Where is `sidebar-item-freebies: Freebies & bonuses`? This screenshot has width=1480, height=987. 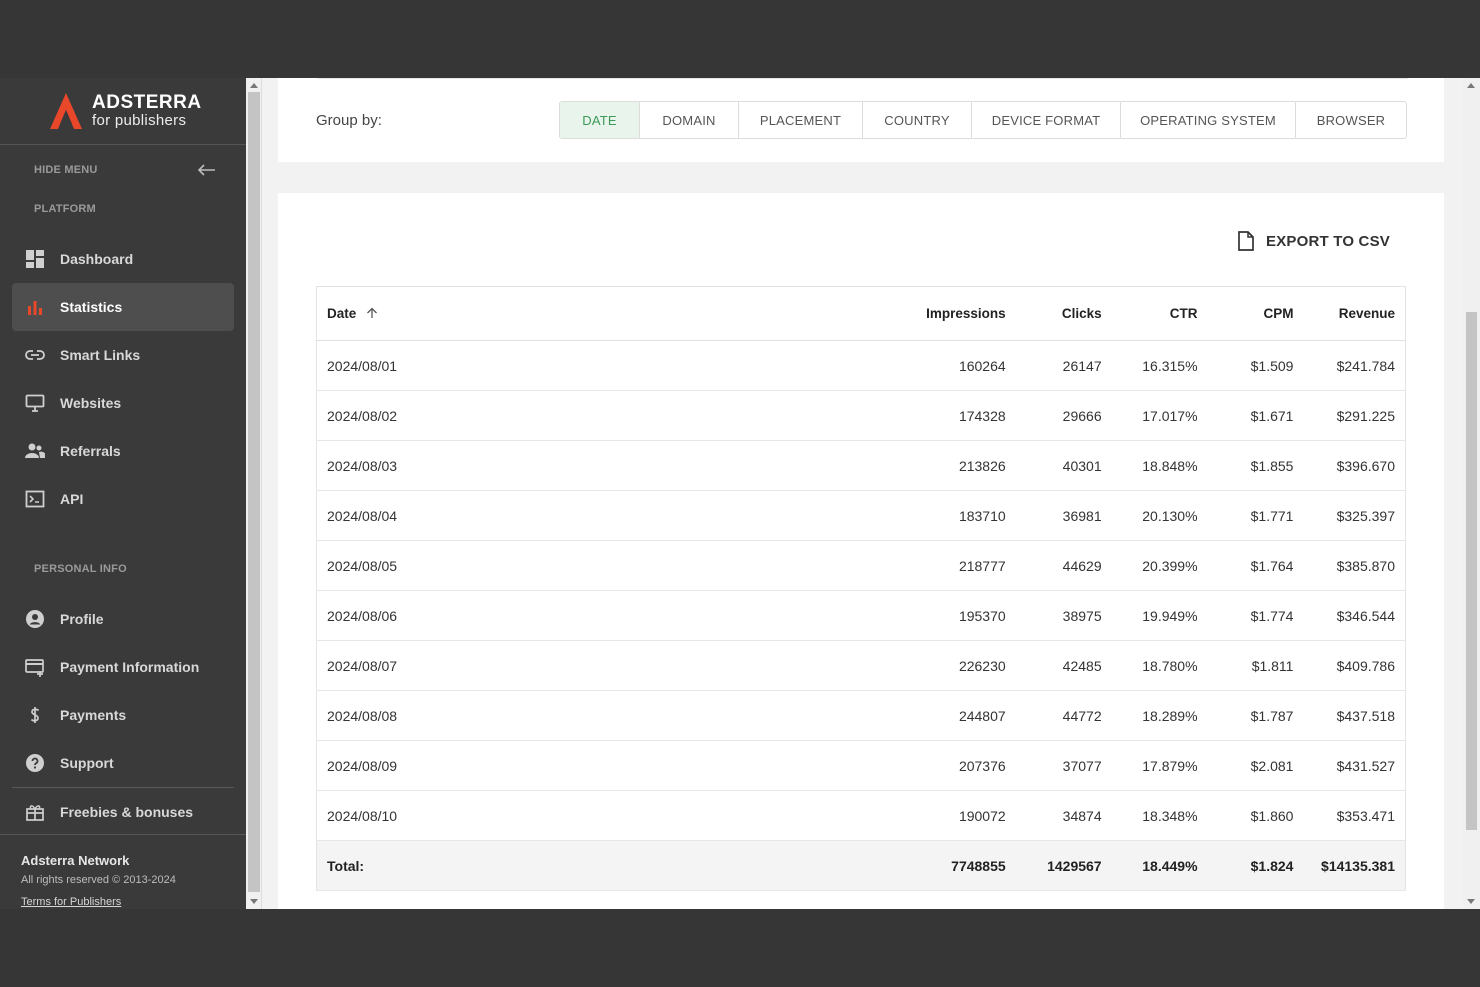
sidebar-item-freebies: Freebies & bonuses is located at coordinates (123, 812).